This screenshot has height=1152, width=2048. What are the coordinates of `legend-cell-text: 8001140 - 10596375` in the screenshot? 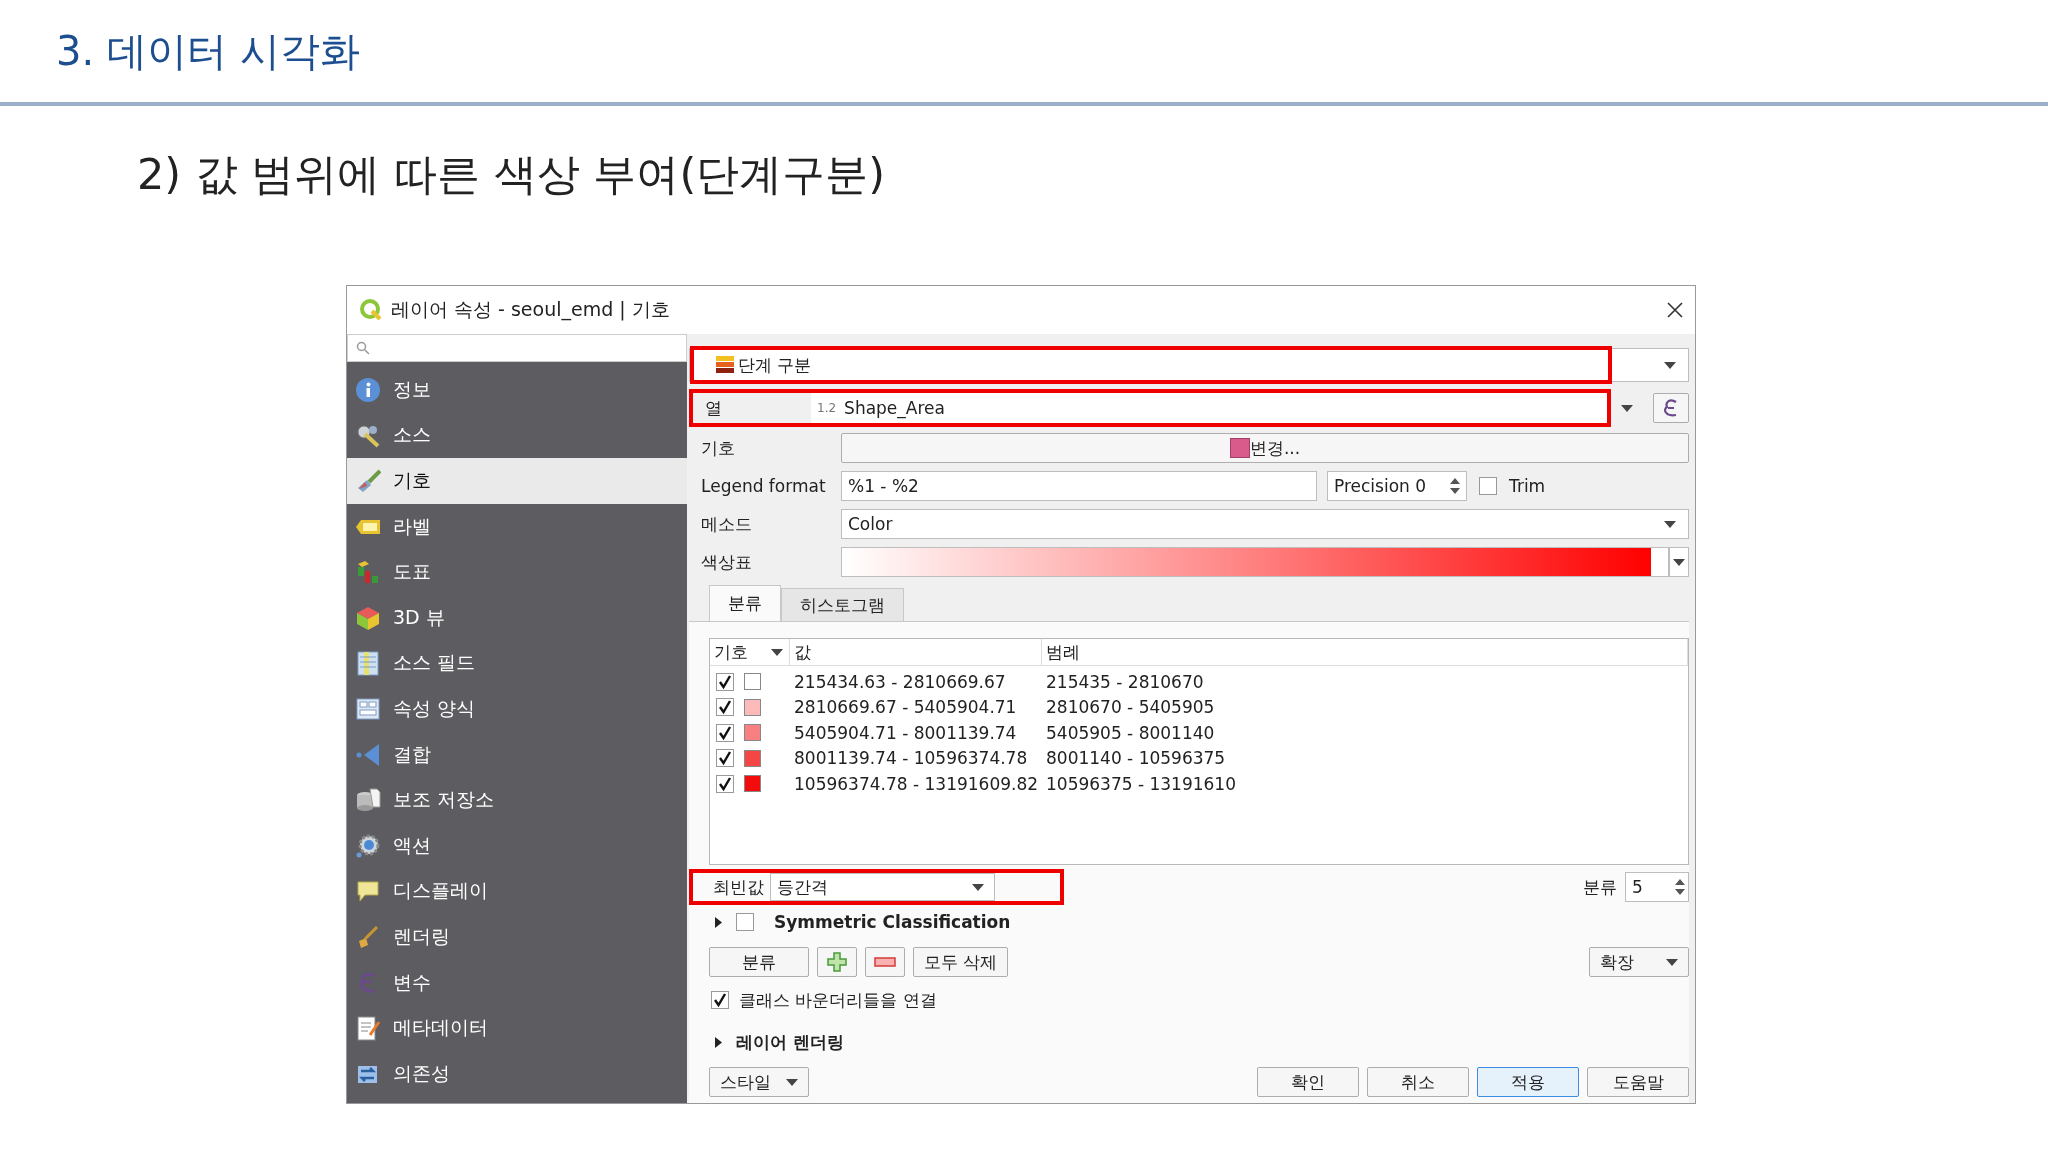 It's located at (1135, 758).